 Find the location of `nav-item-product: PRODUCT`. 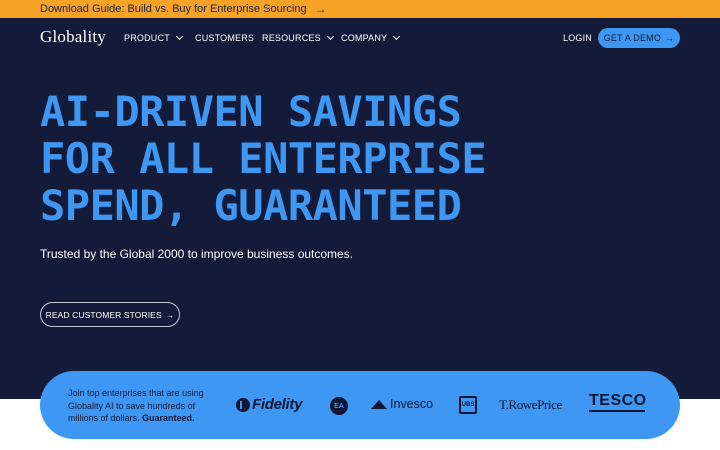

nav-item-product: PRODUCT is located at coordinates (153, 38).